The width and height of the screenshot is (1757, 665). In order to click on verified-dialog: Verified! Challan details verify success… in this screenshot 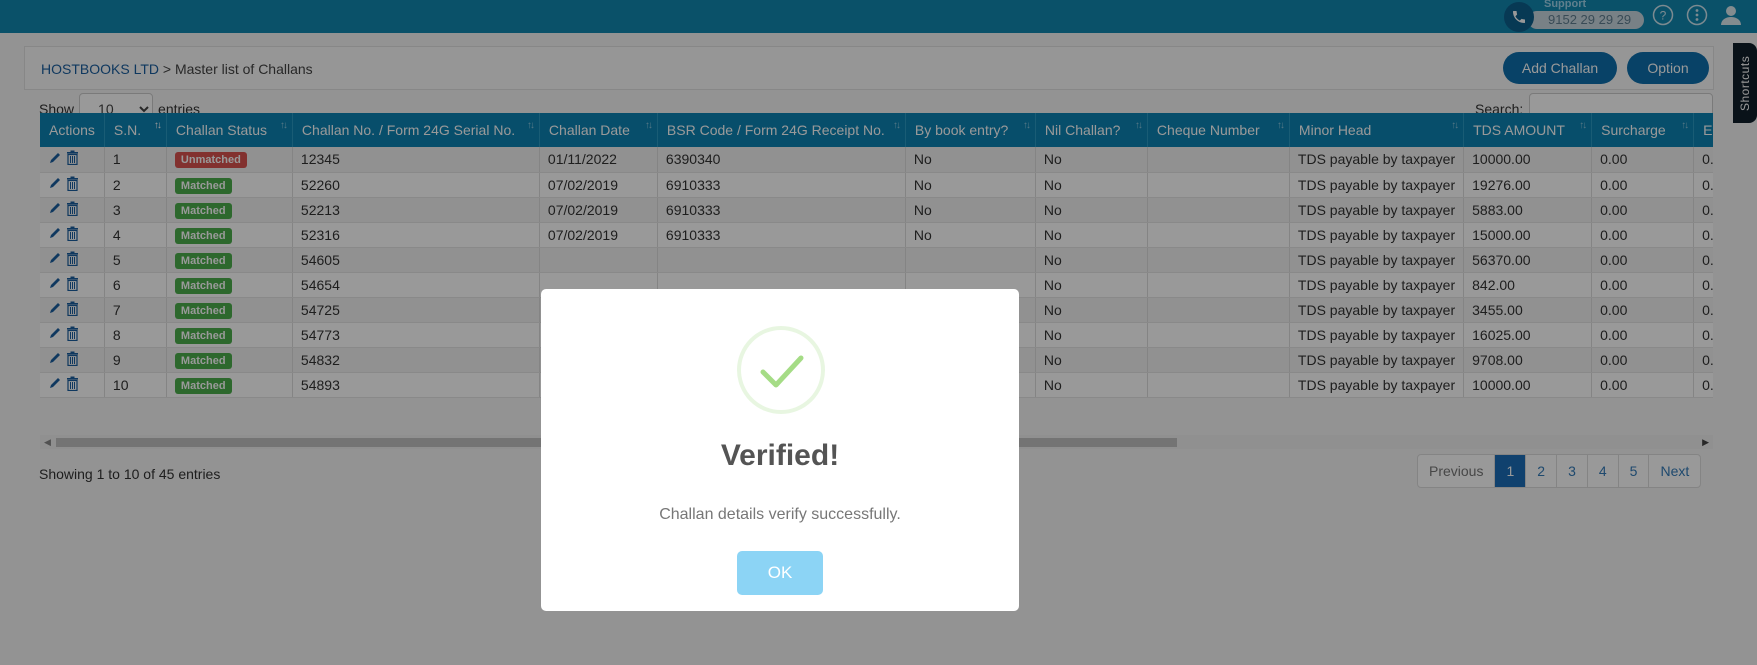, I will do `click(780, 450)`.